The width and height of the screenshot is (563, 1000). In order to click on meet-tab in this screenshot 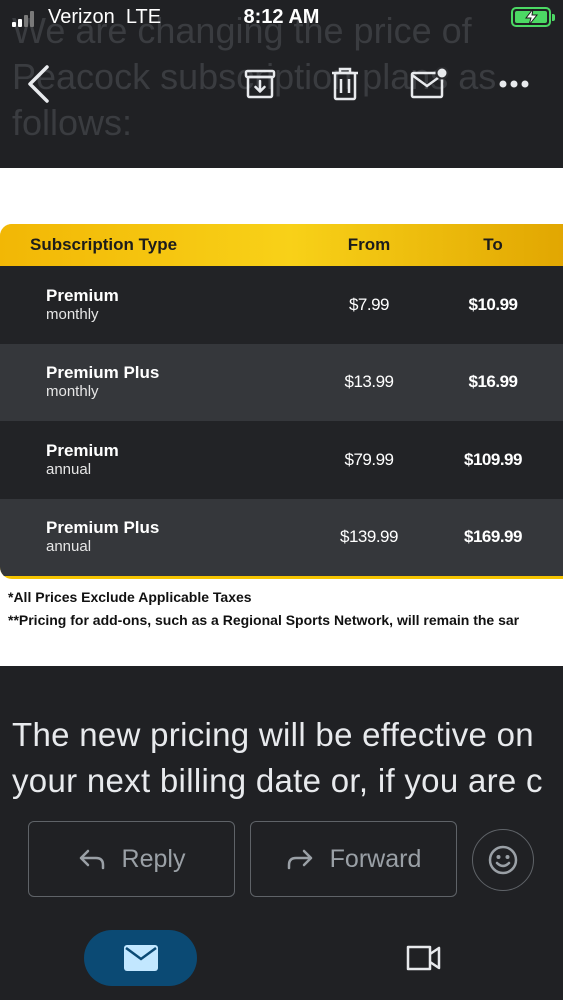, I will do `click(423, 958)`.